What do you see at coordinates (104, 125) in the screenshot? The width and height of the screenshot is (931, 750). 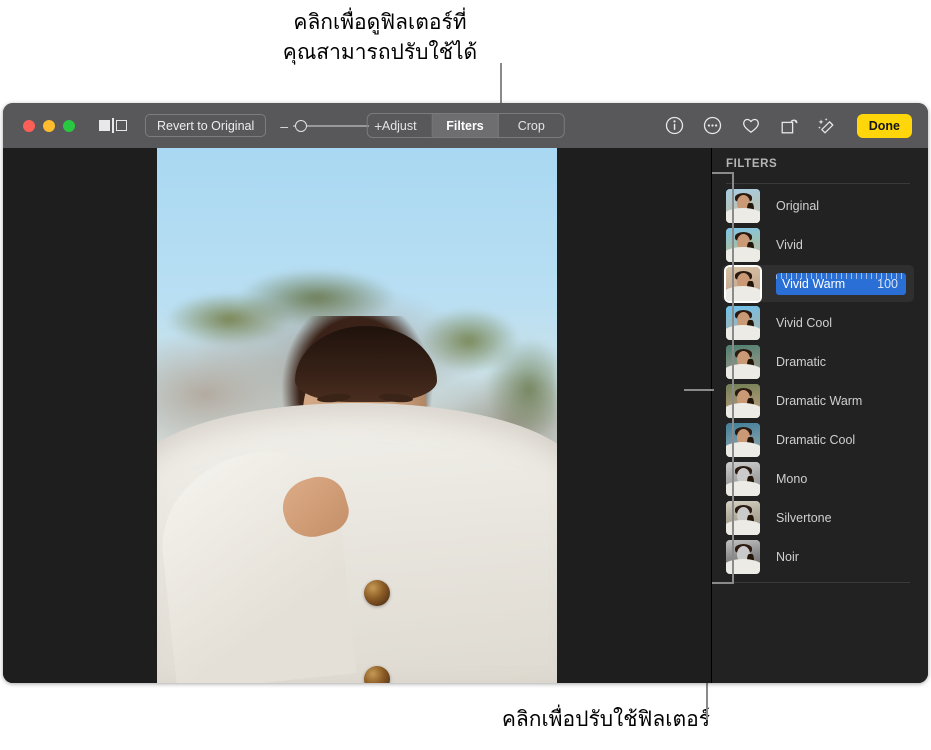 I see `split-left-square` at bounding box center [104, 125].